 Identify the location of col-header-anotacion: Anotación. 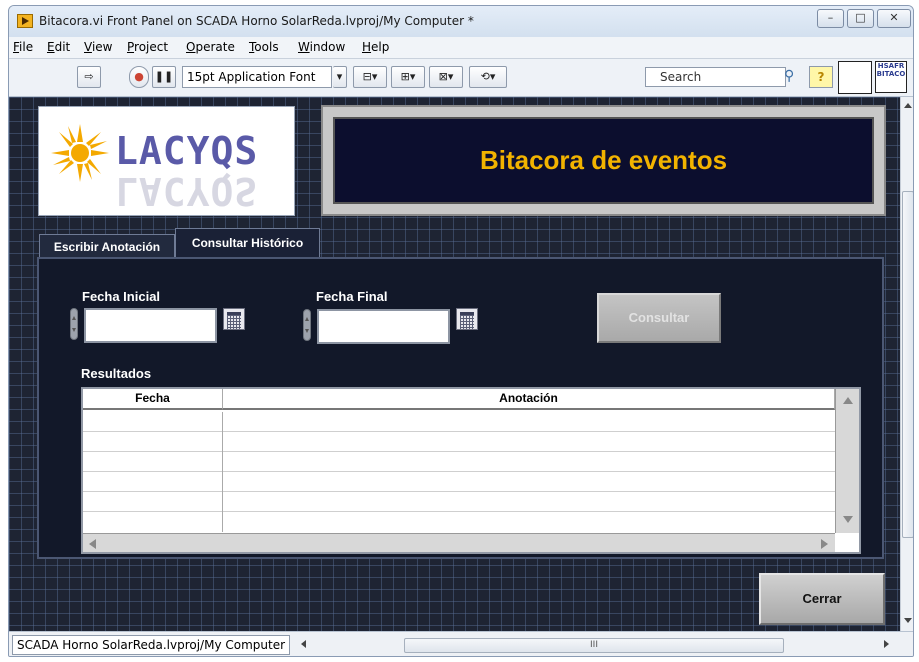
(529, 399).